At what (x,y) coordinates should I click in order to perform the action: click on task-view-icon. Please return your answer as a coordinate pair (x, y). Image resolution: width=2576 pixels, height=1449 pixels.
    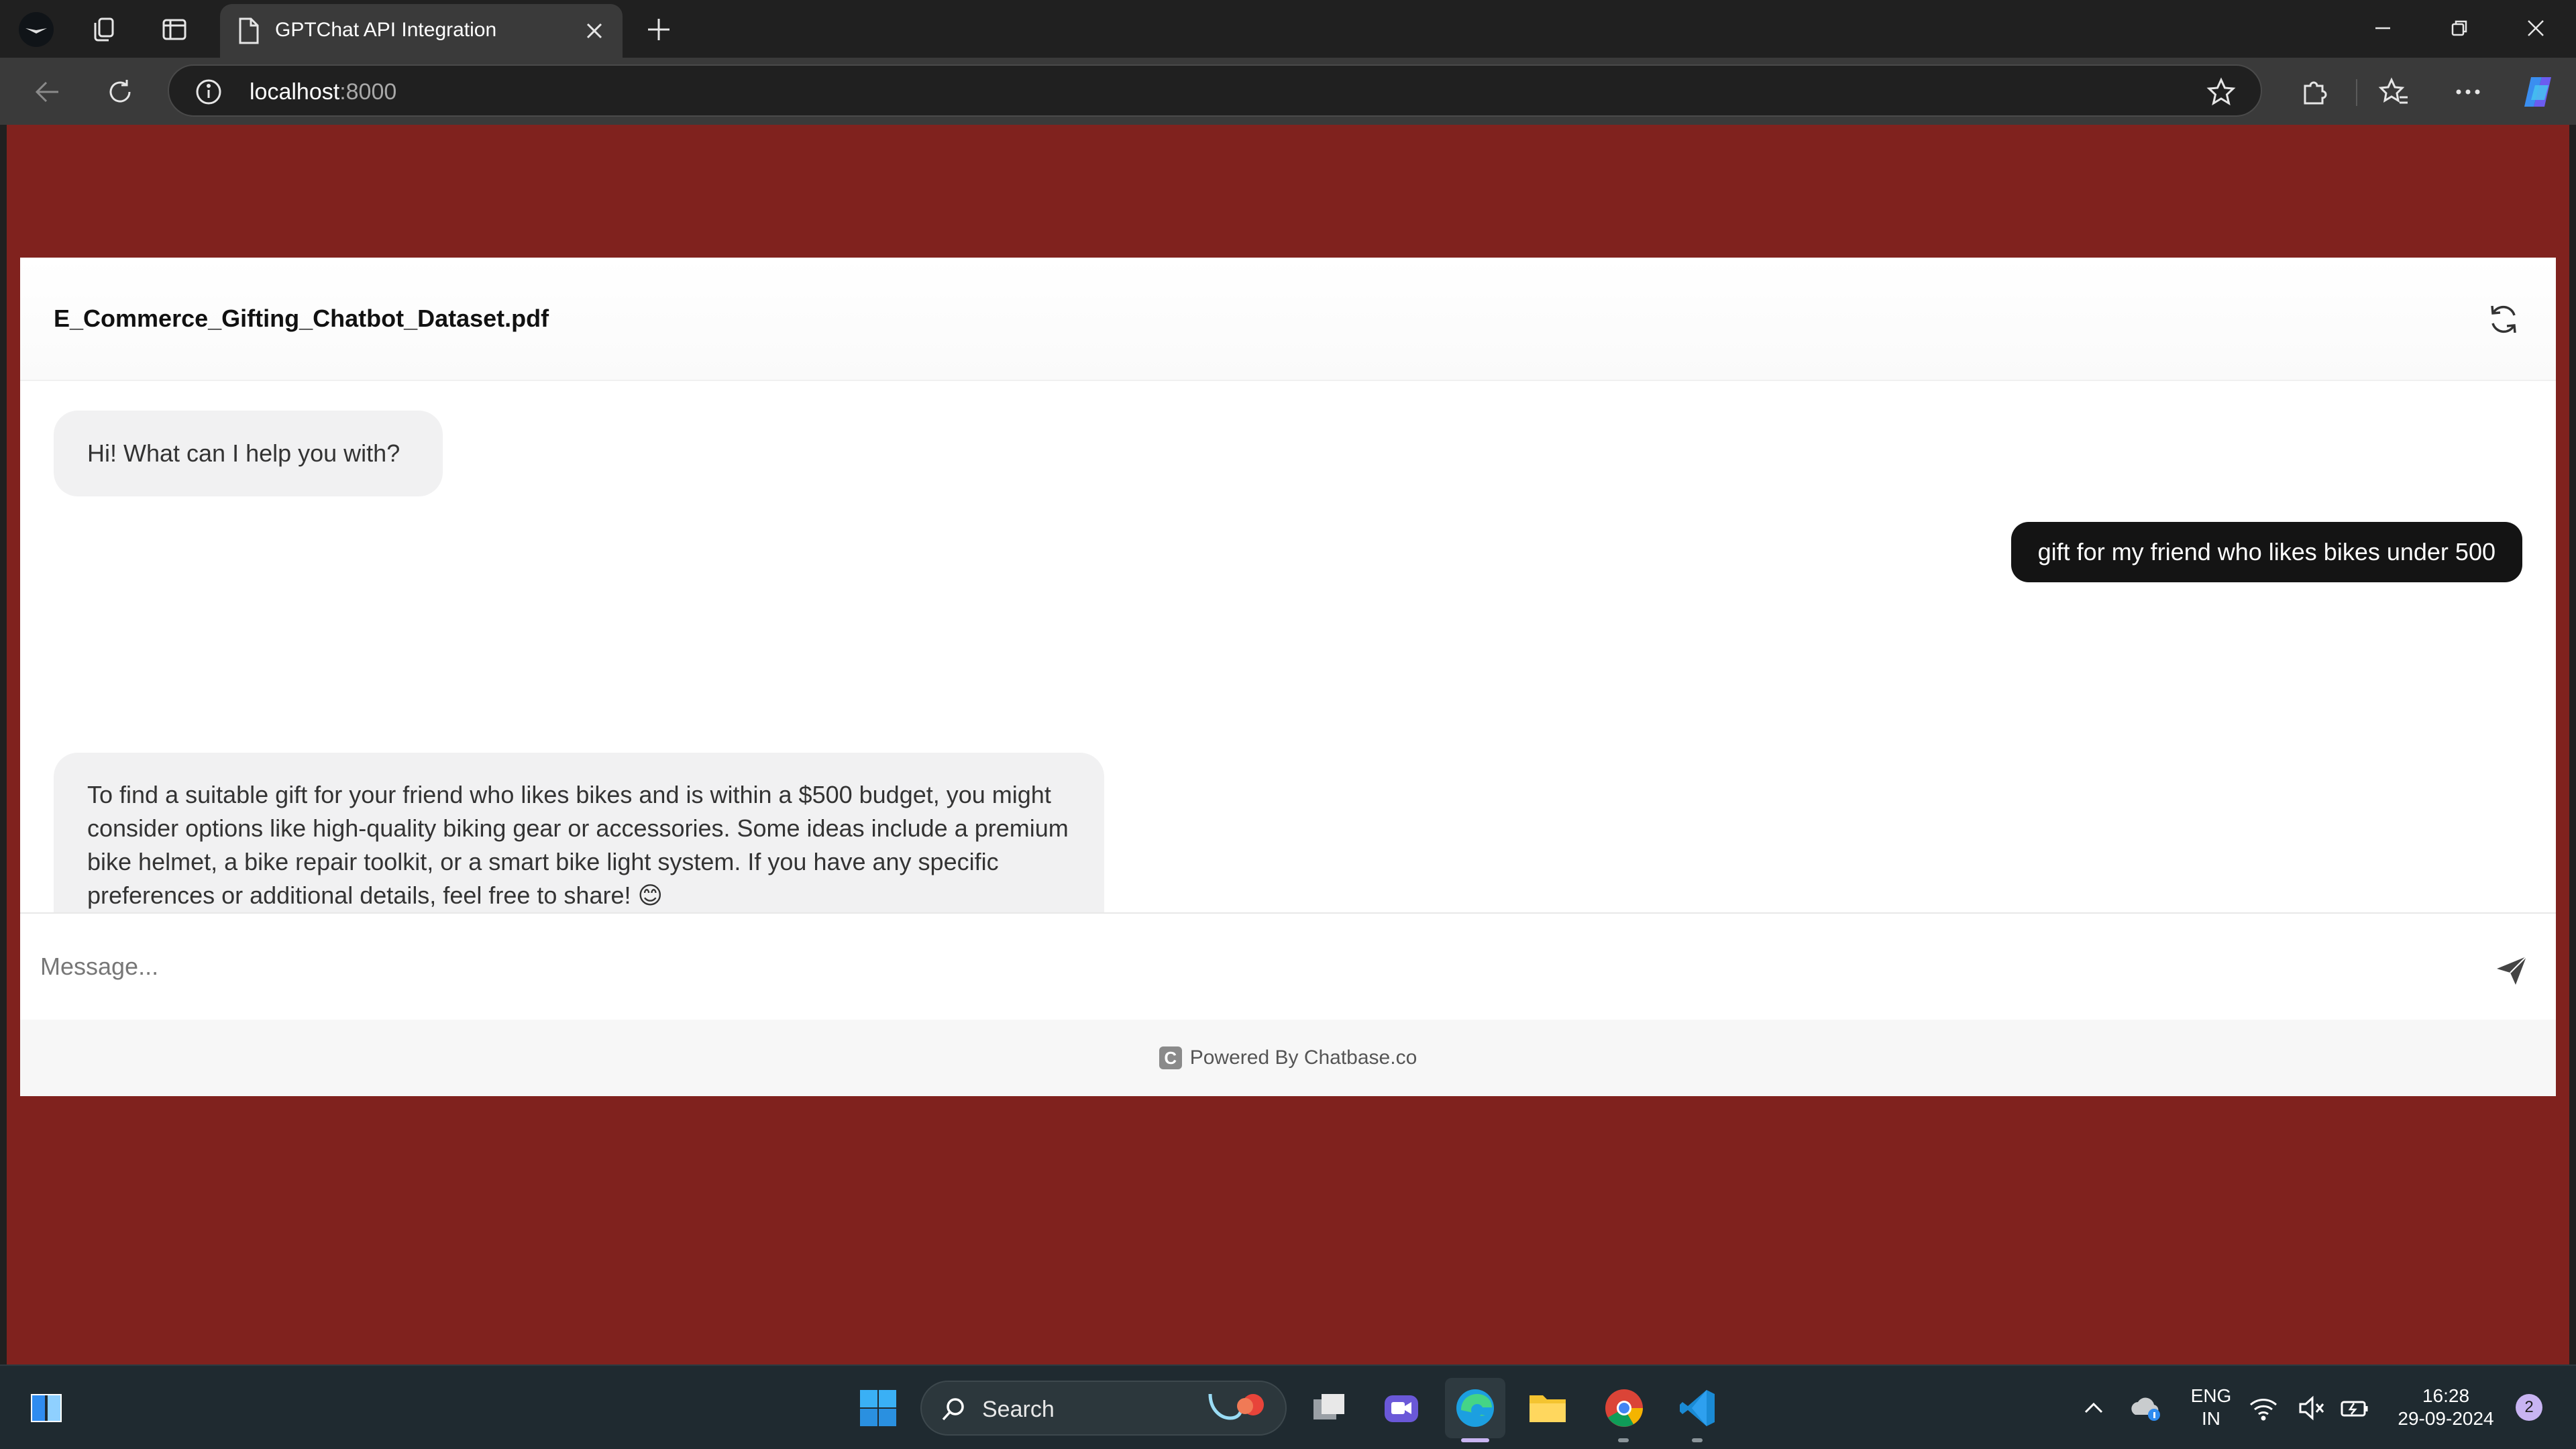
    Looking at the image, I should click on (1329, 1408).